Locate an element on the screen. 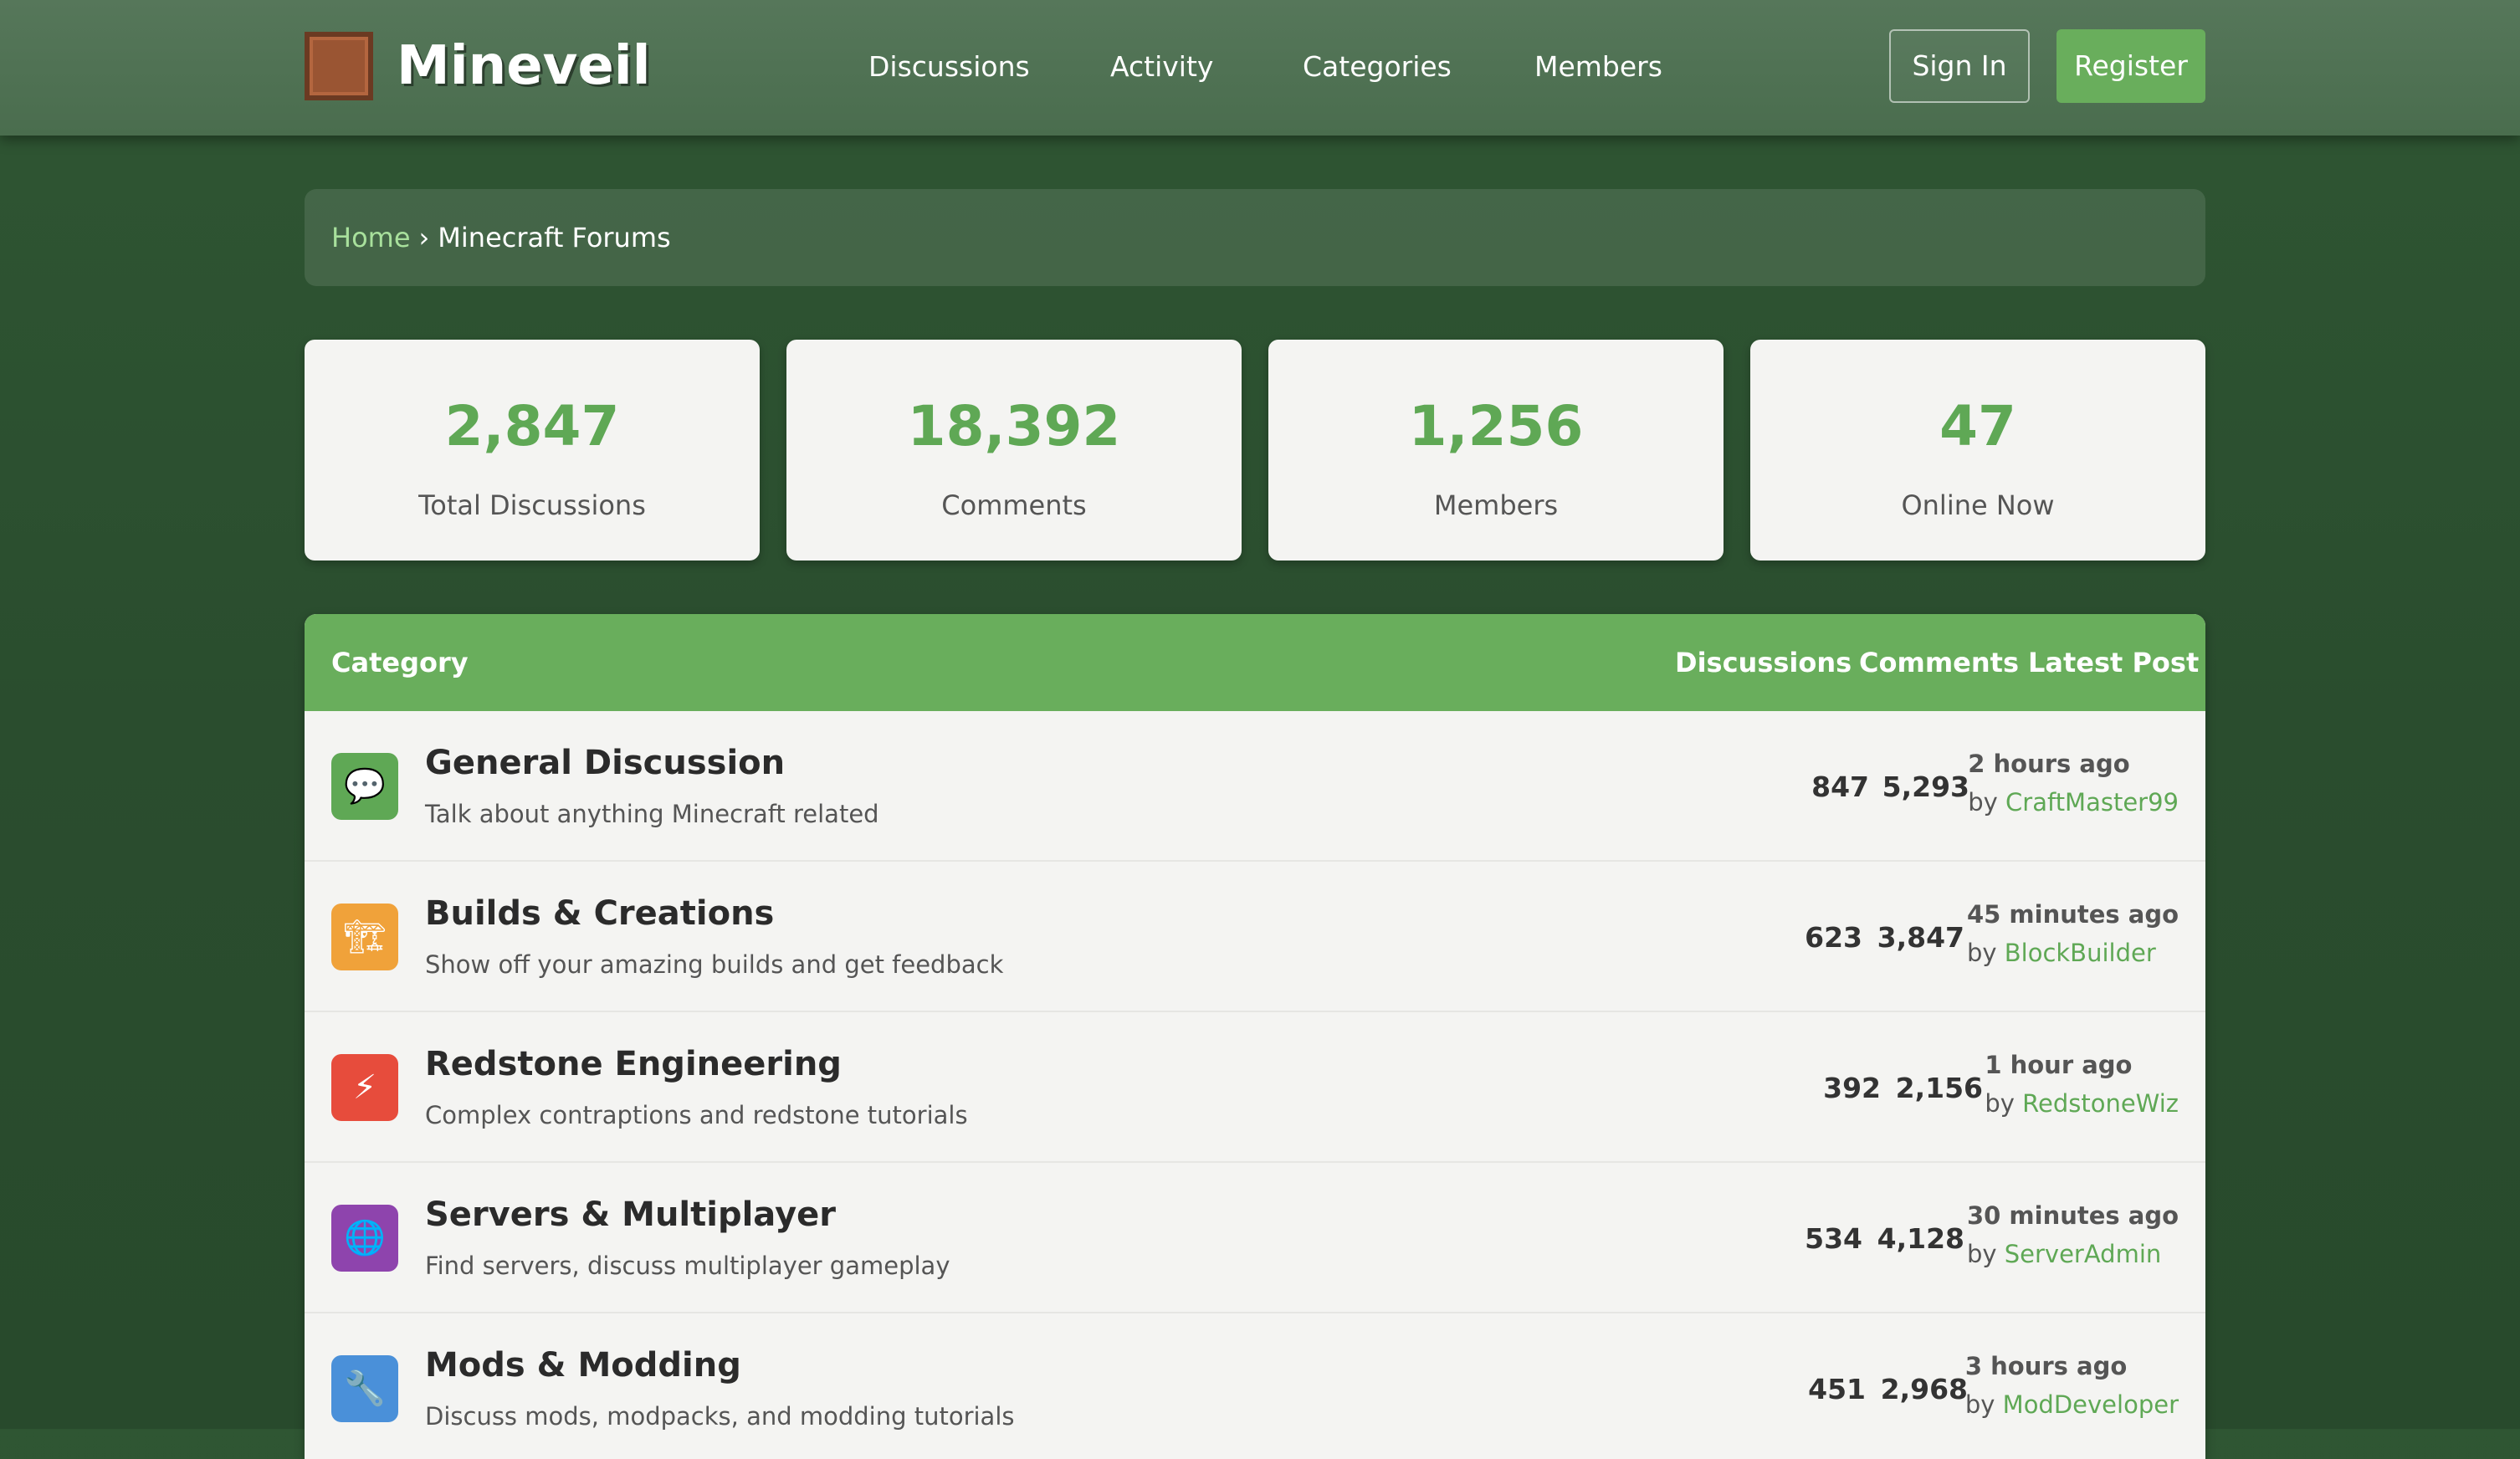  latest-post-user-link: ServerAdmin is located at coordinates (2083, 1254).